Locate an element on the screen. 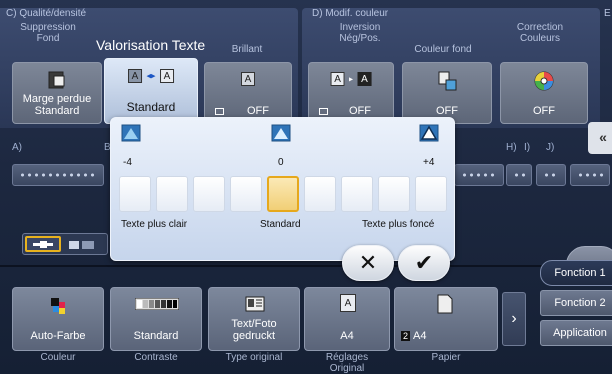 The image size is (612, 374). next-page-button: › is located at coordinates (514, 319).